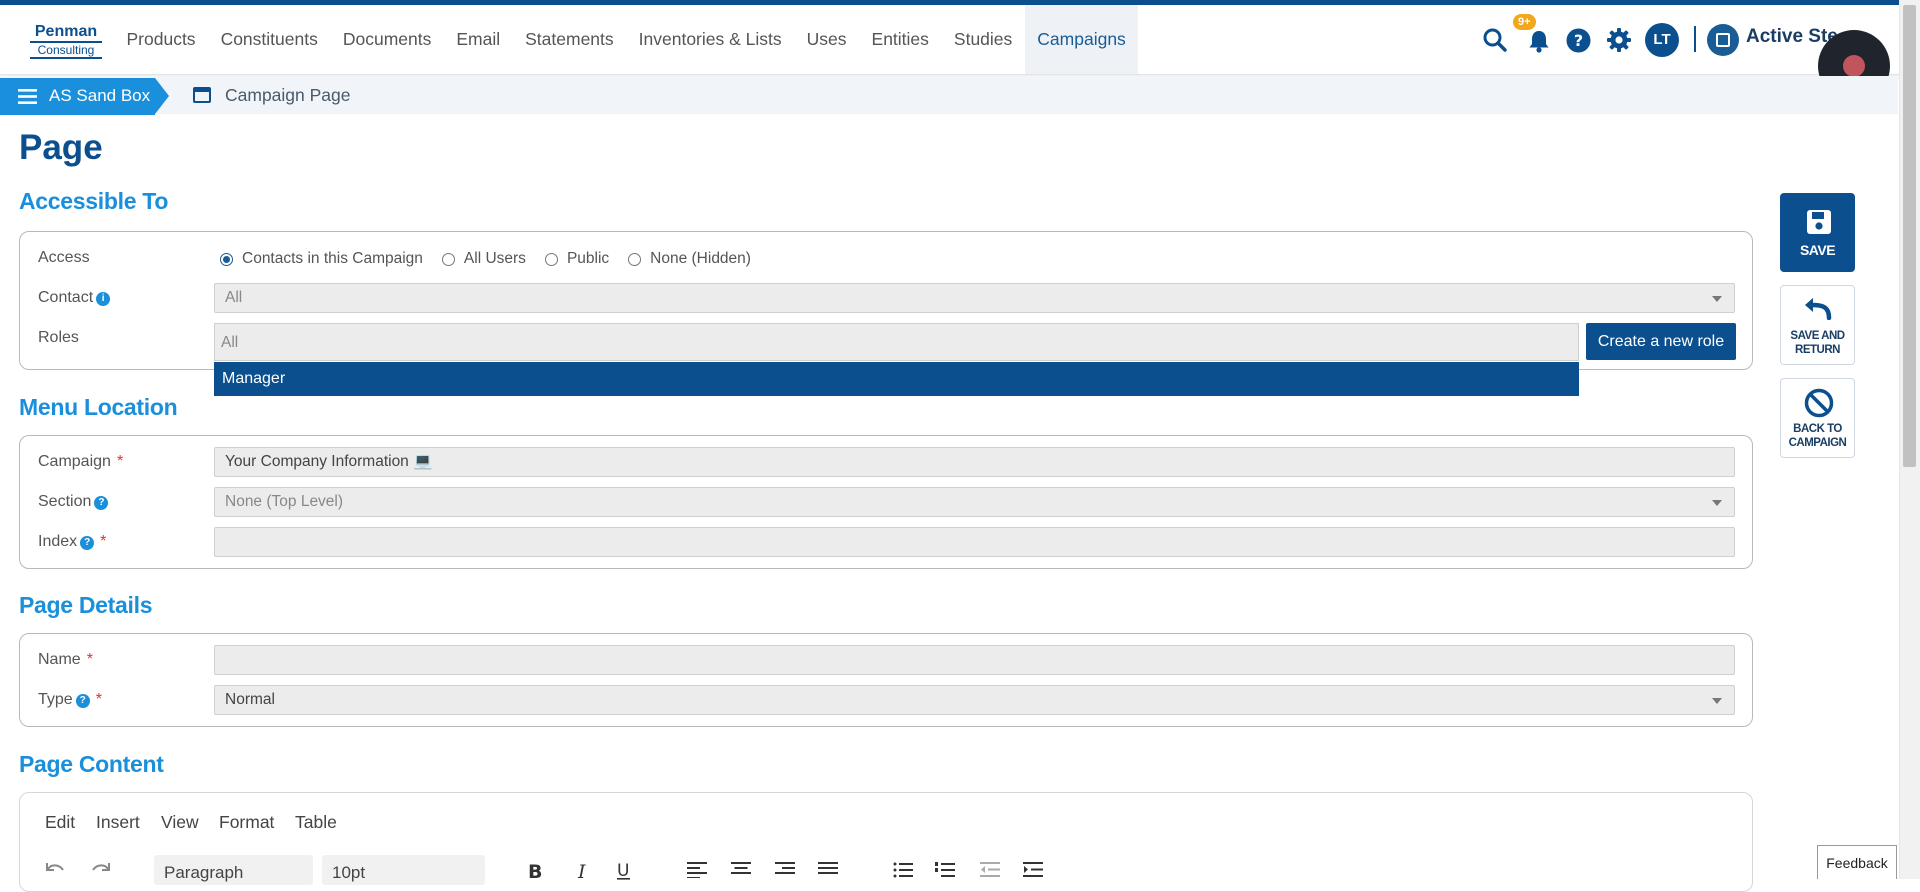 This screenshot has width=1920, height=892. Describe the element at coordinates (27, 99) in the screenshot. I see `hamburger-menu-icon` at that location.